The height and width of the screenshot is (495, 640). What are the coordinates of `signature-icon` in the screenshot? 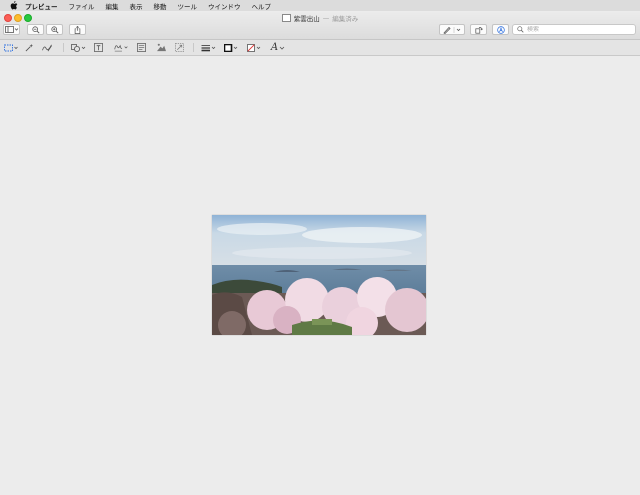 It's located at (120, 48).